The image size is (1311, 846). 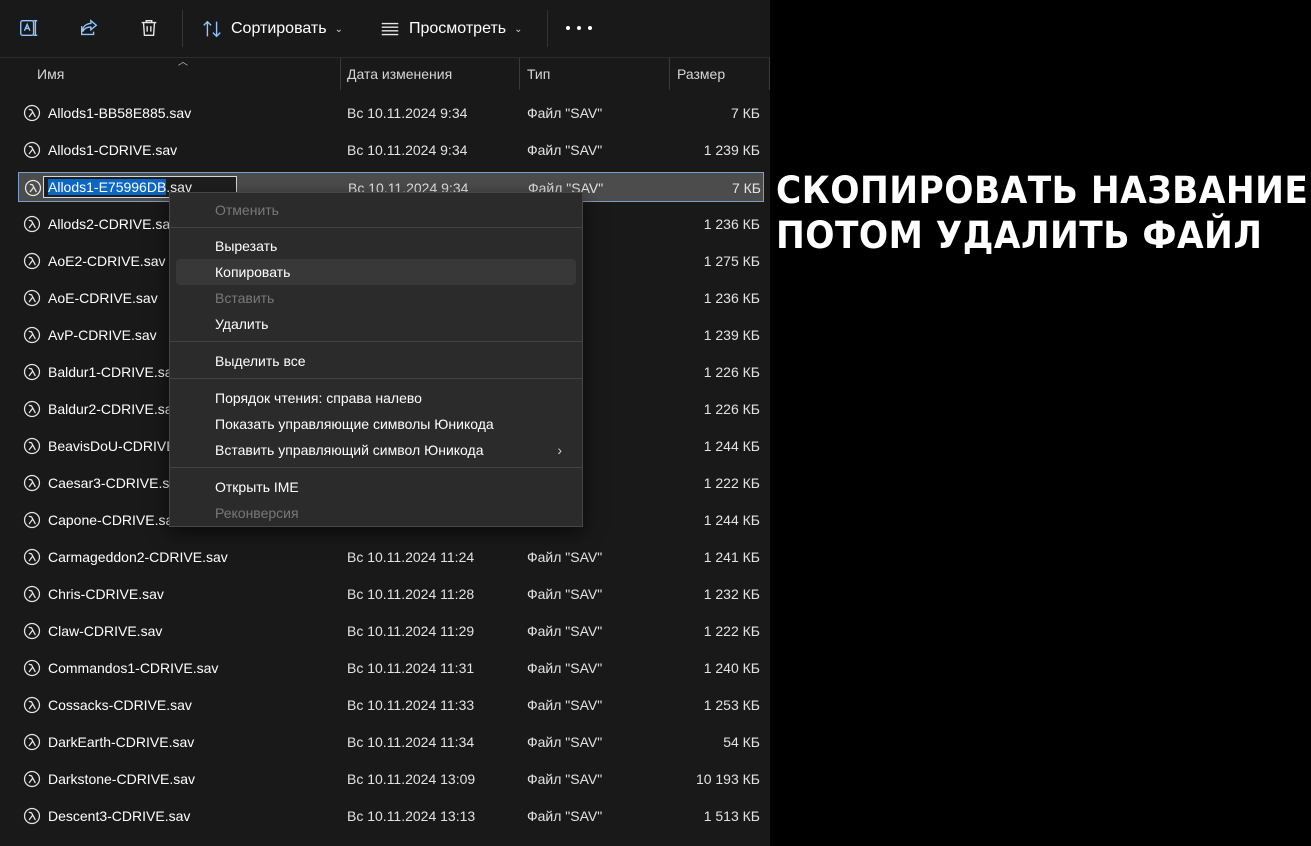 I want to click on share-icon, so click(x=89, y=28).